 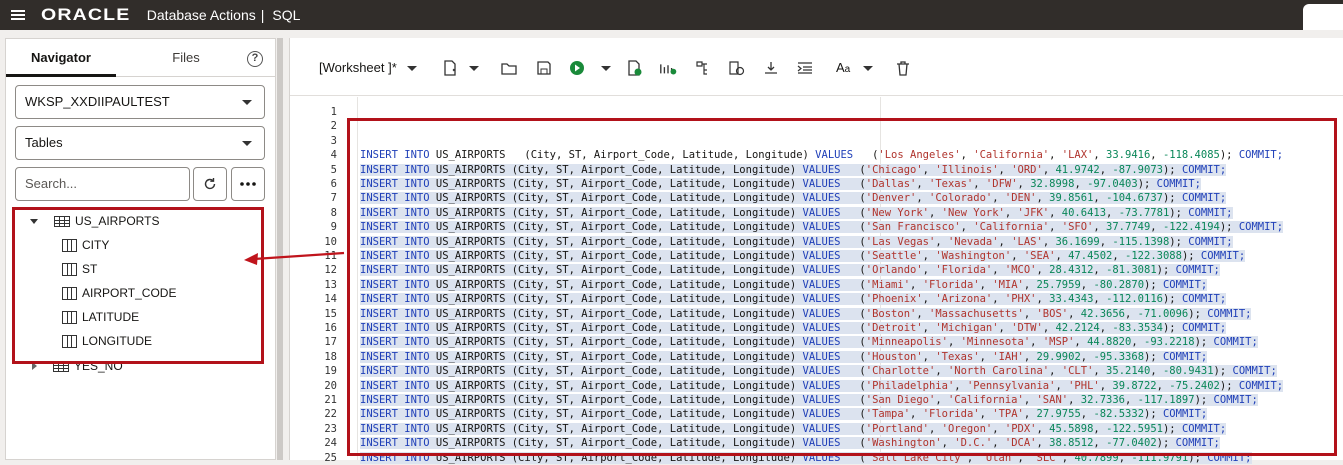 What do you see at coordinates (119, 293) in the screenshot?
I see `tree-column-airport-code: AIRPORT_CODE` at bounding box center [119, 293].